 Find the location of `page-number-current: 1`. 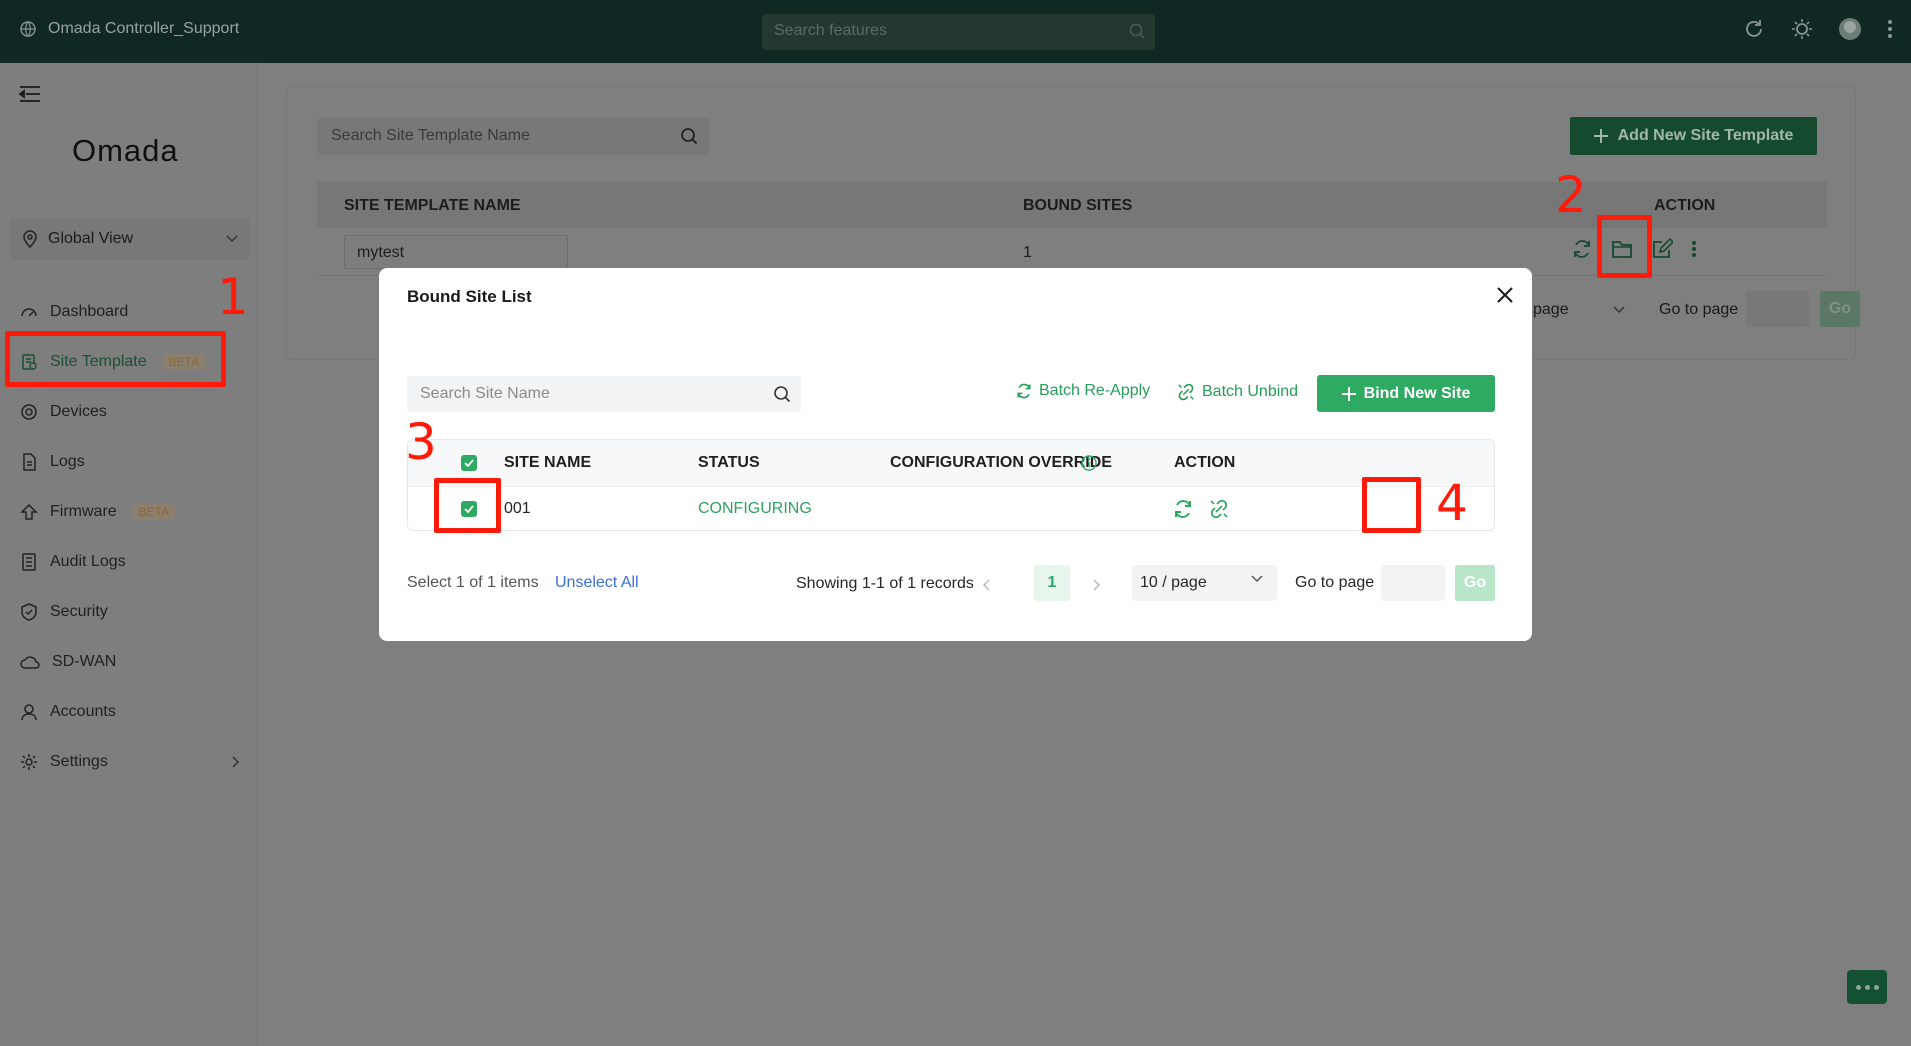

page-number-current: 1 is located at coordinates (1052, 583).